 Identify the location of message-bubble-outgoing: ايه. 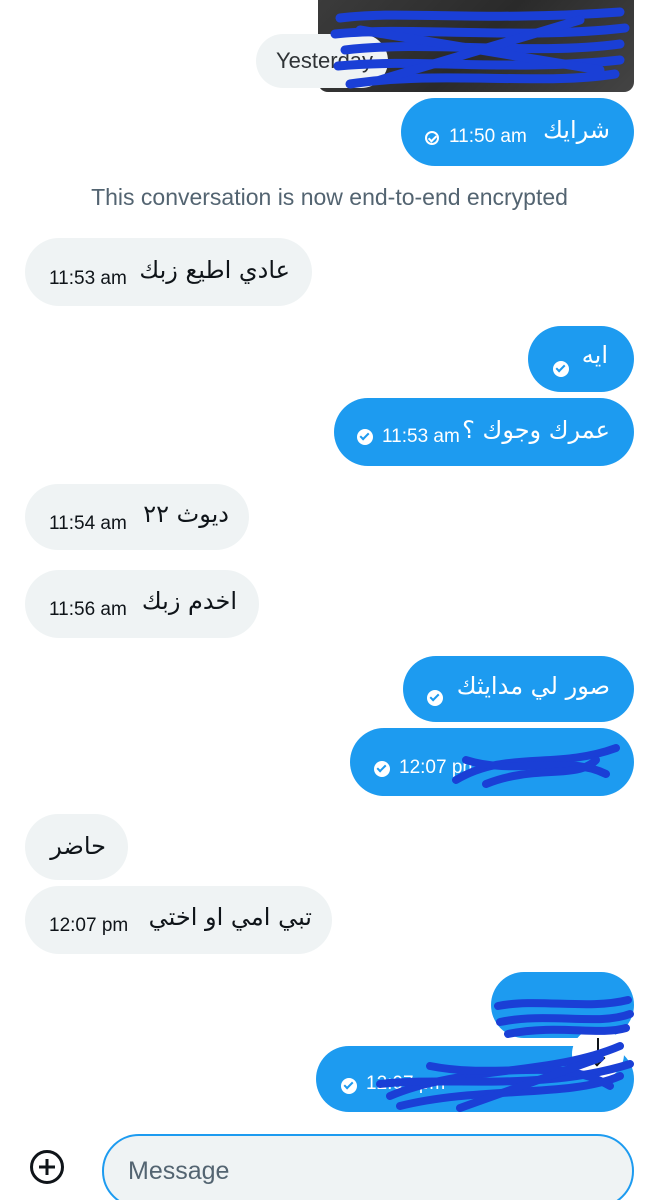
(581, 359).